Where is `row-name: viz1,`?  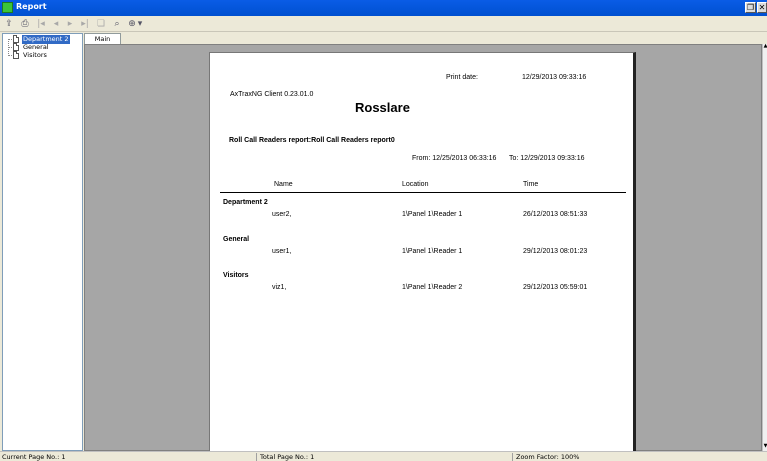
row-name: viz1, is located at coordinates (279, 287).